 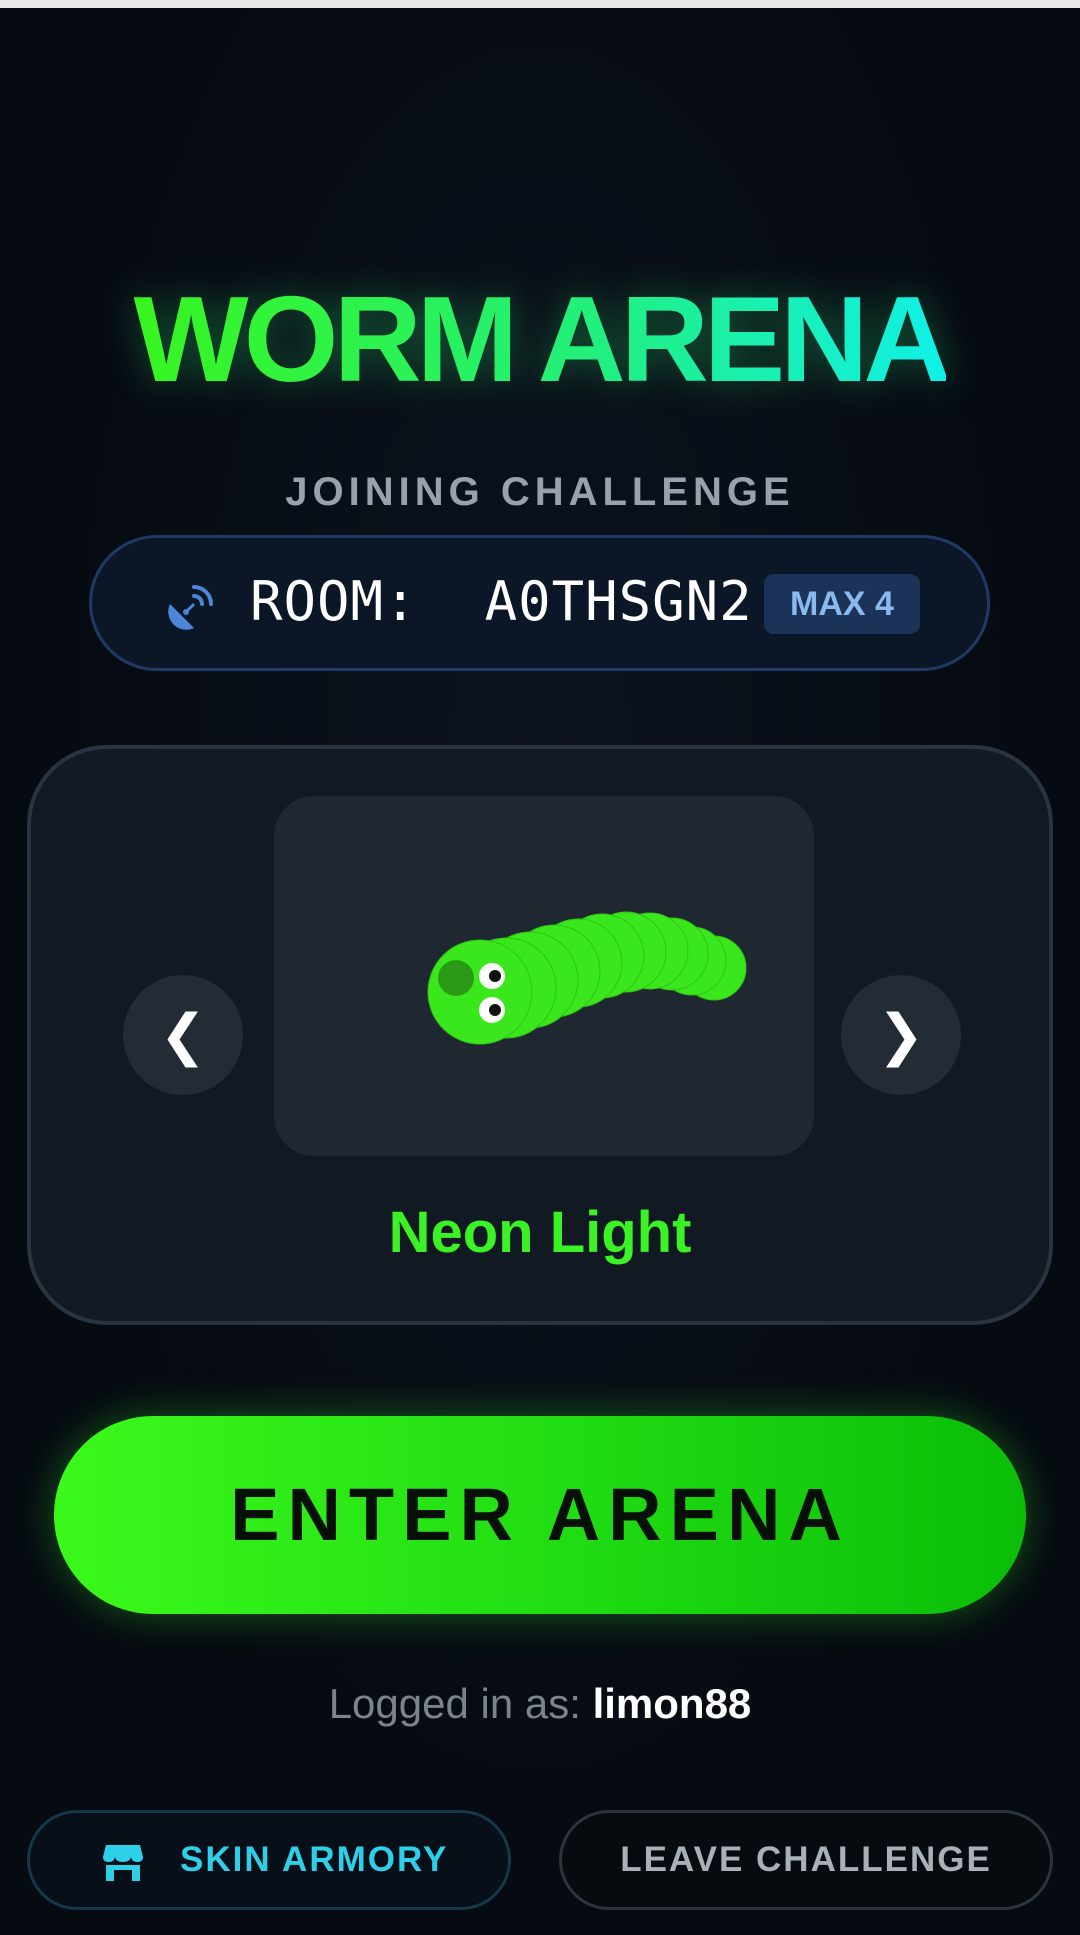 I want to click on room-code: ROOM: A0THSGN2, so click(x=501, y=601).